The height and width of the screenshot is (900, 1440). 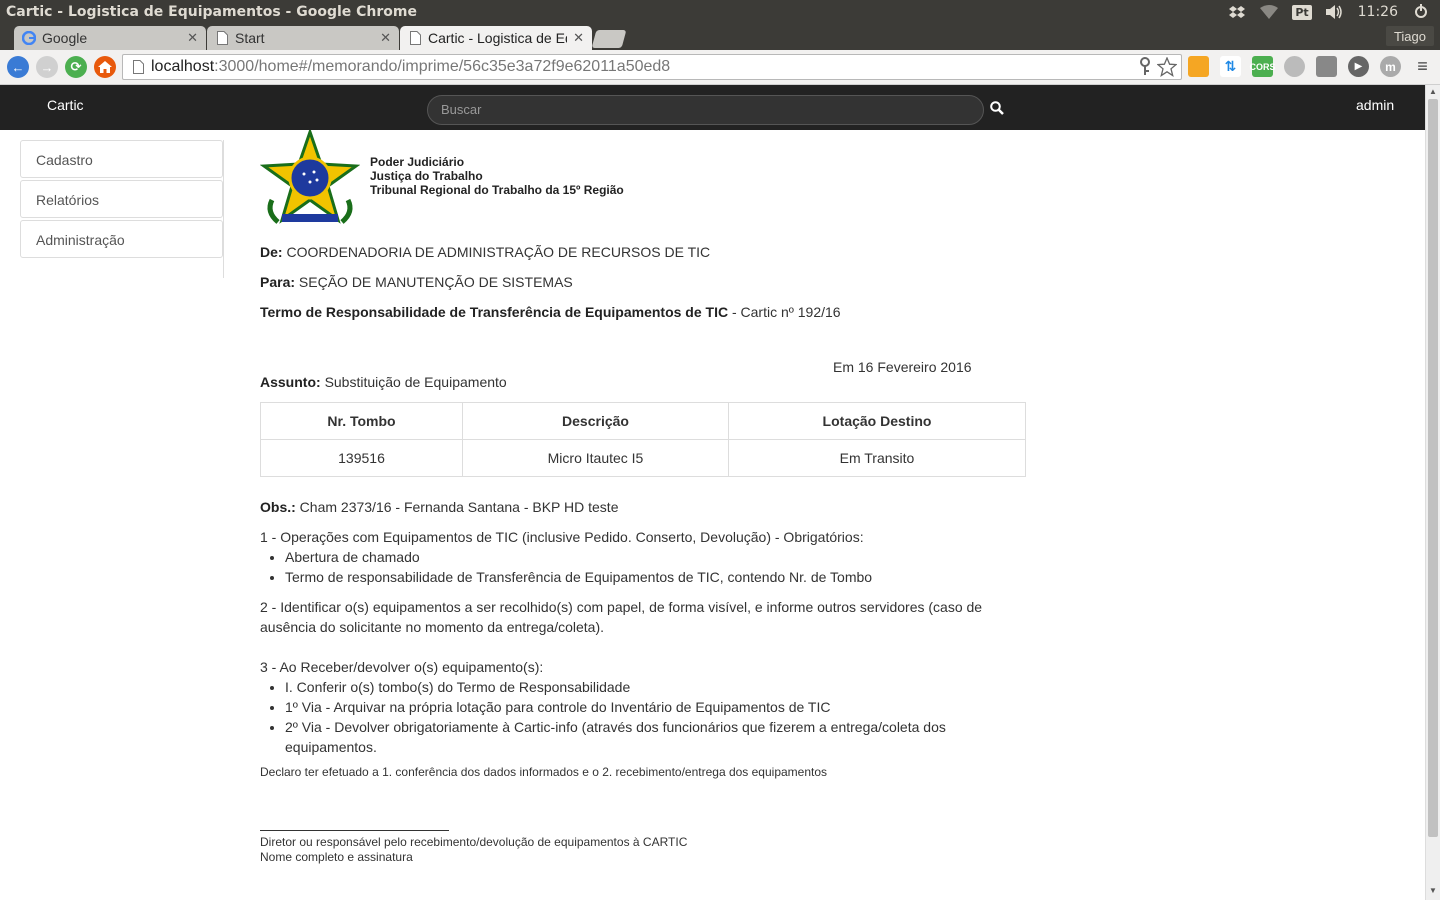 What do you see at coordinates (65, 38) in the screenshot?
I see `tab-label: Google` at bounding box center [65, 38].